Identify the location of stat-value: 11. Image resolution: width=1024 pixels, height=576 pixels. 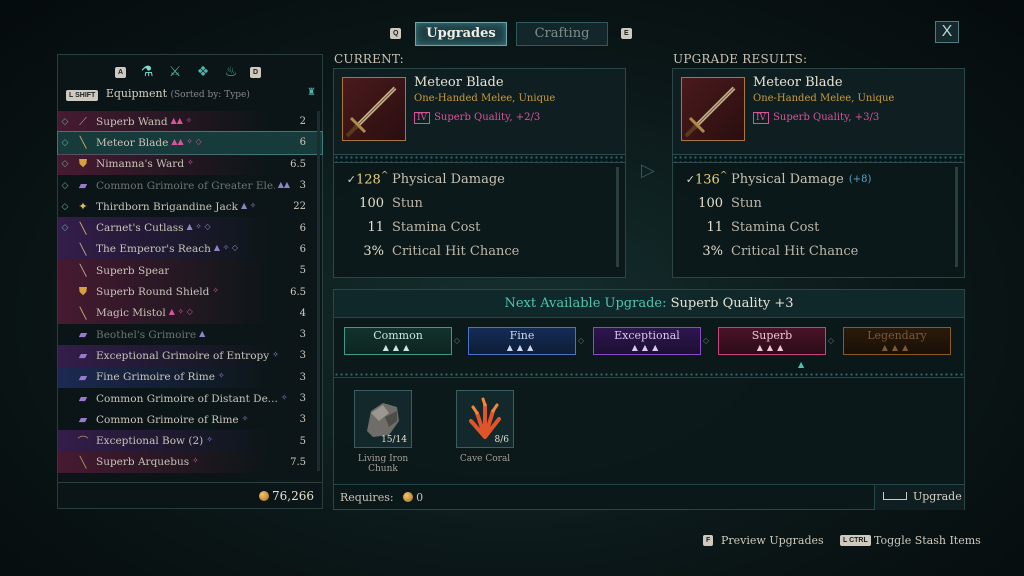
(713, 227).